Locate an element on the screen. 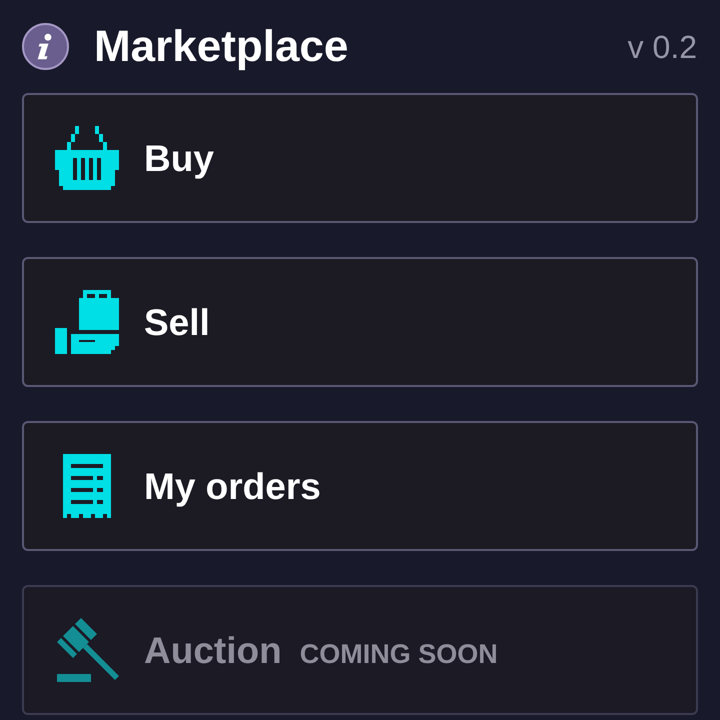 This screenshot has height=720, width=720. hand-holding-bag-icon is located at coordinates (87, 322).